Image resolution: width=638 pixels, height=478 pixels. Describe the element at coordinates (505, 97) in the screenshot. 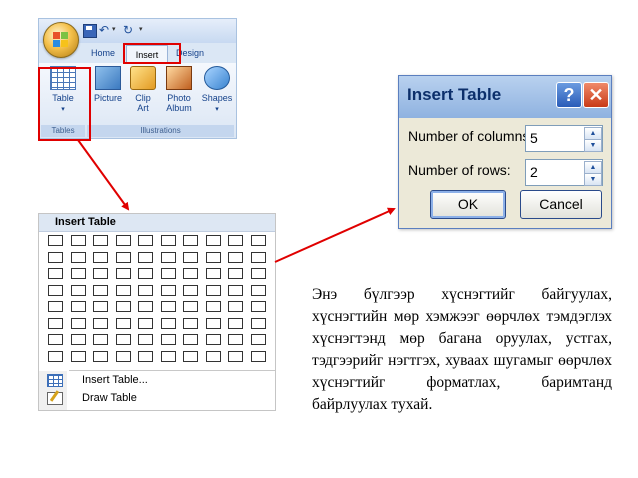

I see `dialog-title-bar: Insert Table ? ✕` at that location.